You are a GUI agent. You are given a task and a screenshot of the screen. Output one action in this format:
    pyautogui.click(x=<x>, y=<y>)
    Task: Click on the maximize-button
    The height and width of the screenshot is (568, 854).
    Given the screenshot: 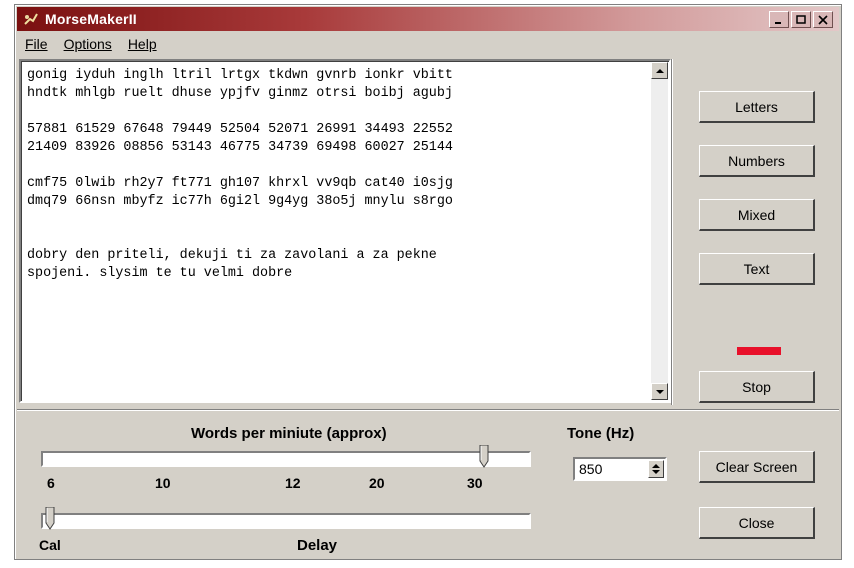 What is the action you would take?
    pyautogui.click(x=801, y=19)
    